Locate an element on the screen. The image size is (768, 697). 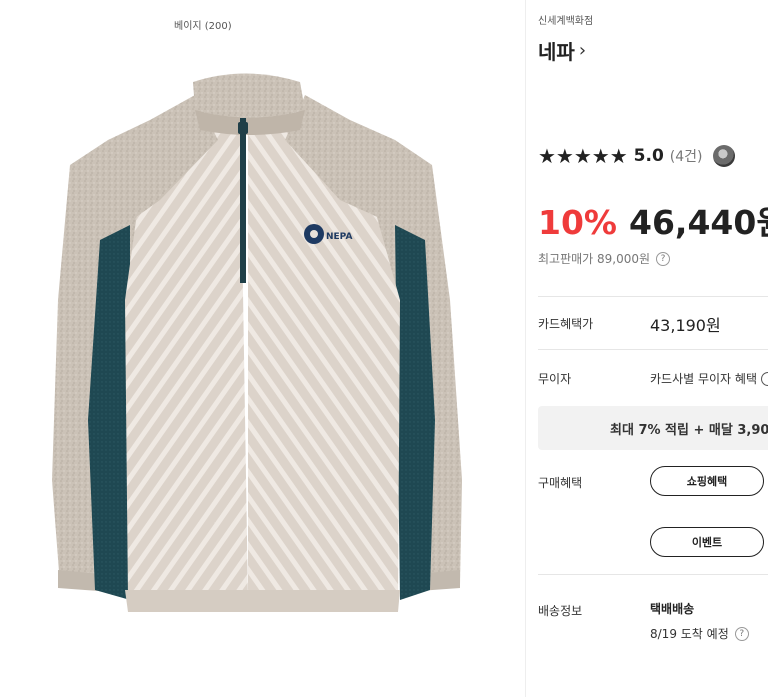
info-icon is located at coordinates (764, 378).